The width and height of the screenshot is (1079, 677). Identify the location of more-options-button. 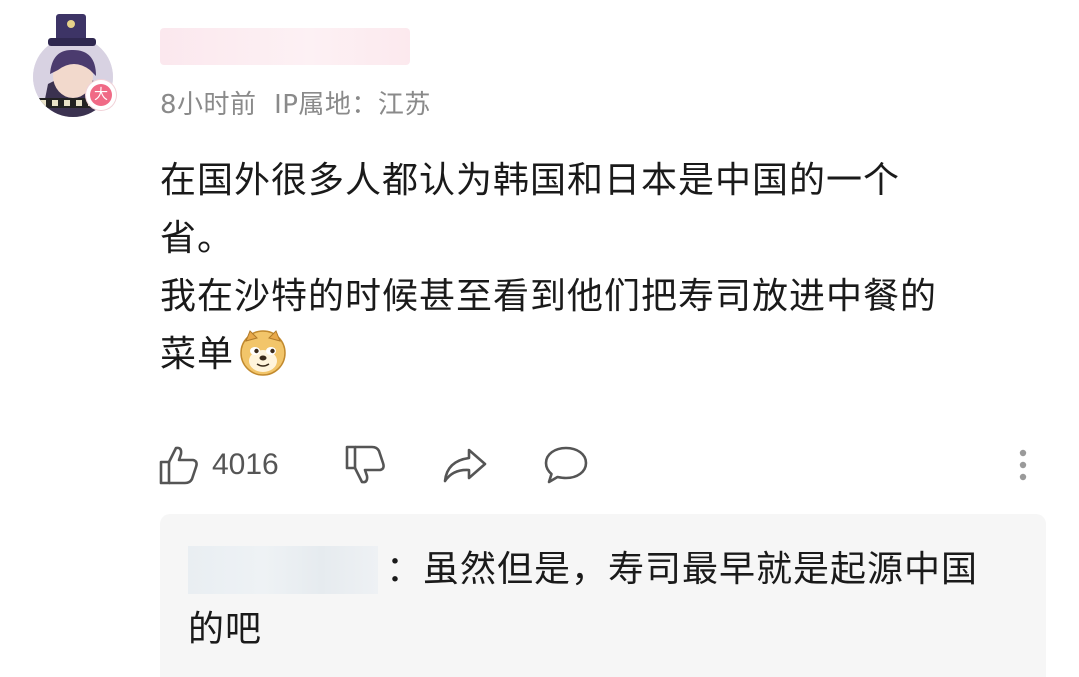
(1023, 465).